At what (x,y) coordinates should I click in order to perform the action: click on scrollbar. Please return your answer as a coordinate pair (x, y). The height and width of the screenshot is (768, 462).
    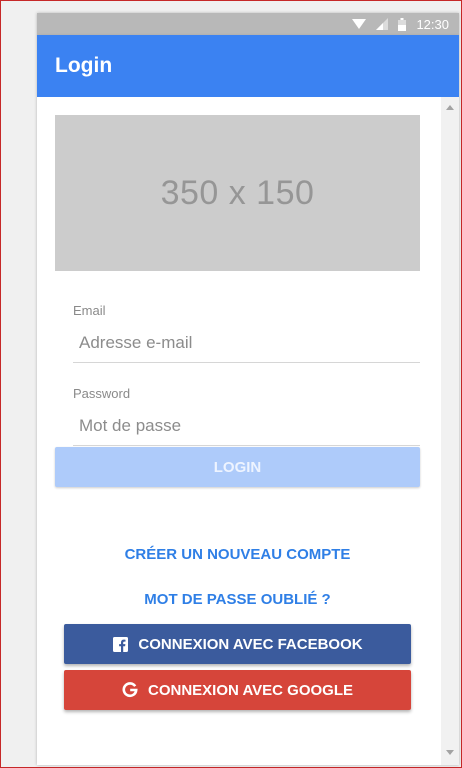
    Looking at the image, I should click on (450, 431).